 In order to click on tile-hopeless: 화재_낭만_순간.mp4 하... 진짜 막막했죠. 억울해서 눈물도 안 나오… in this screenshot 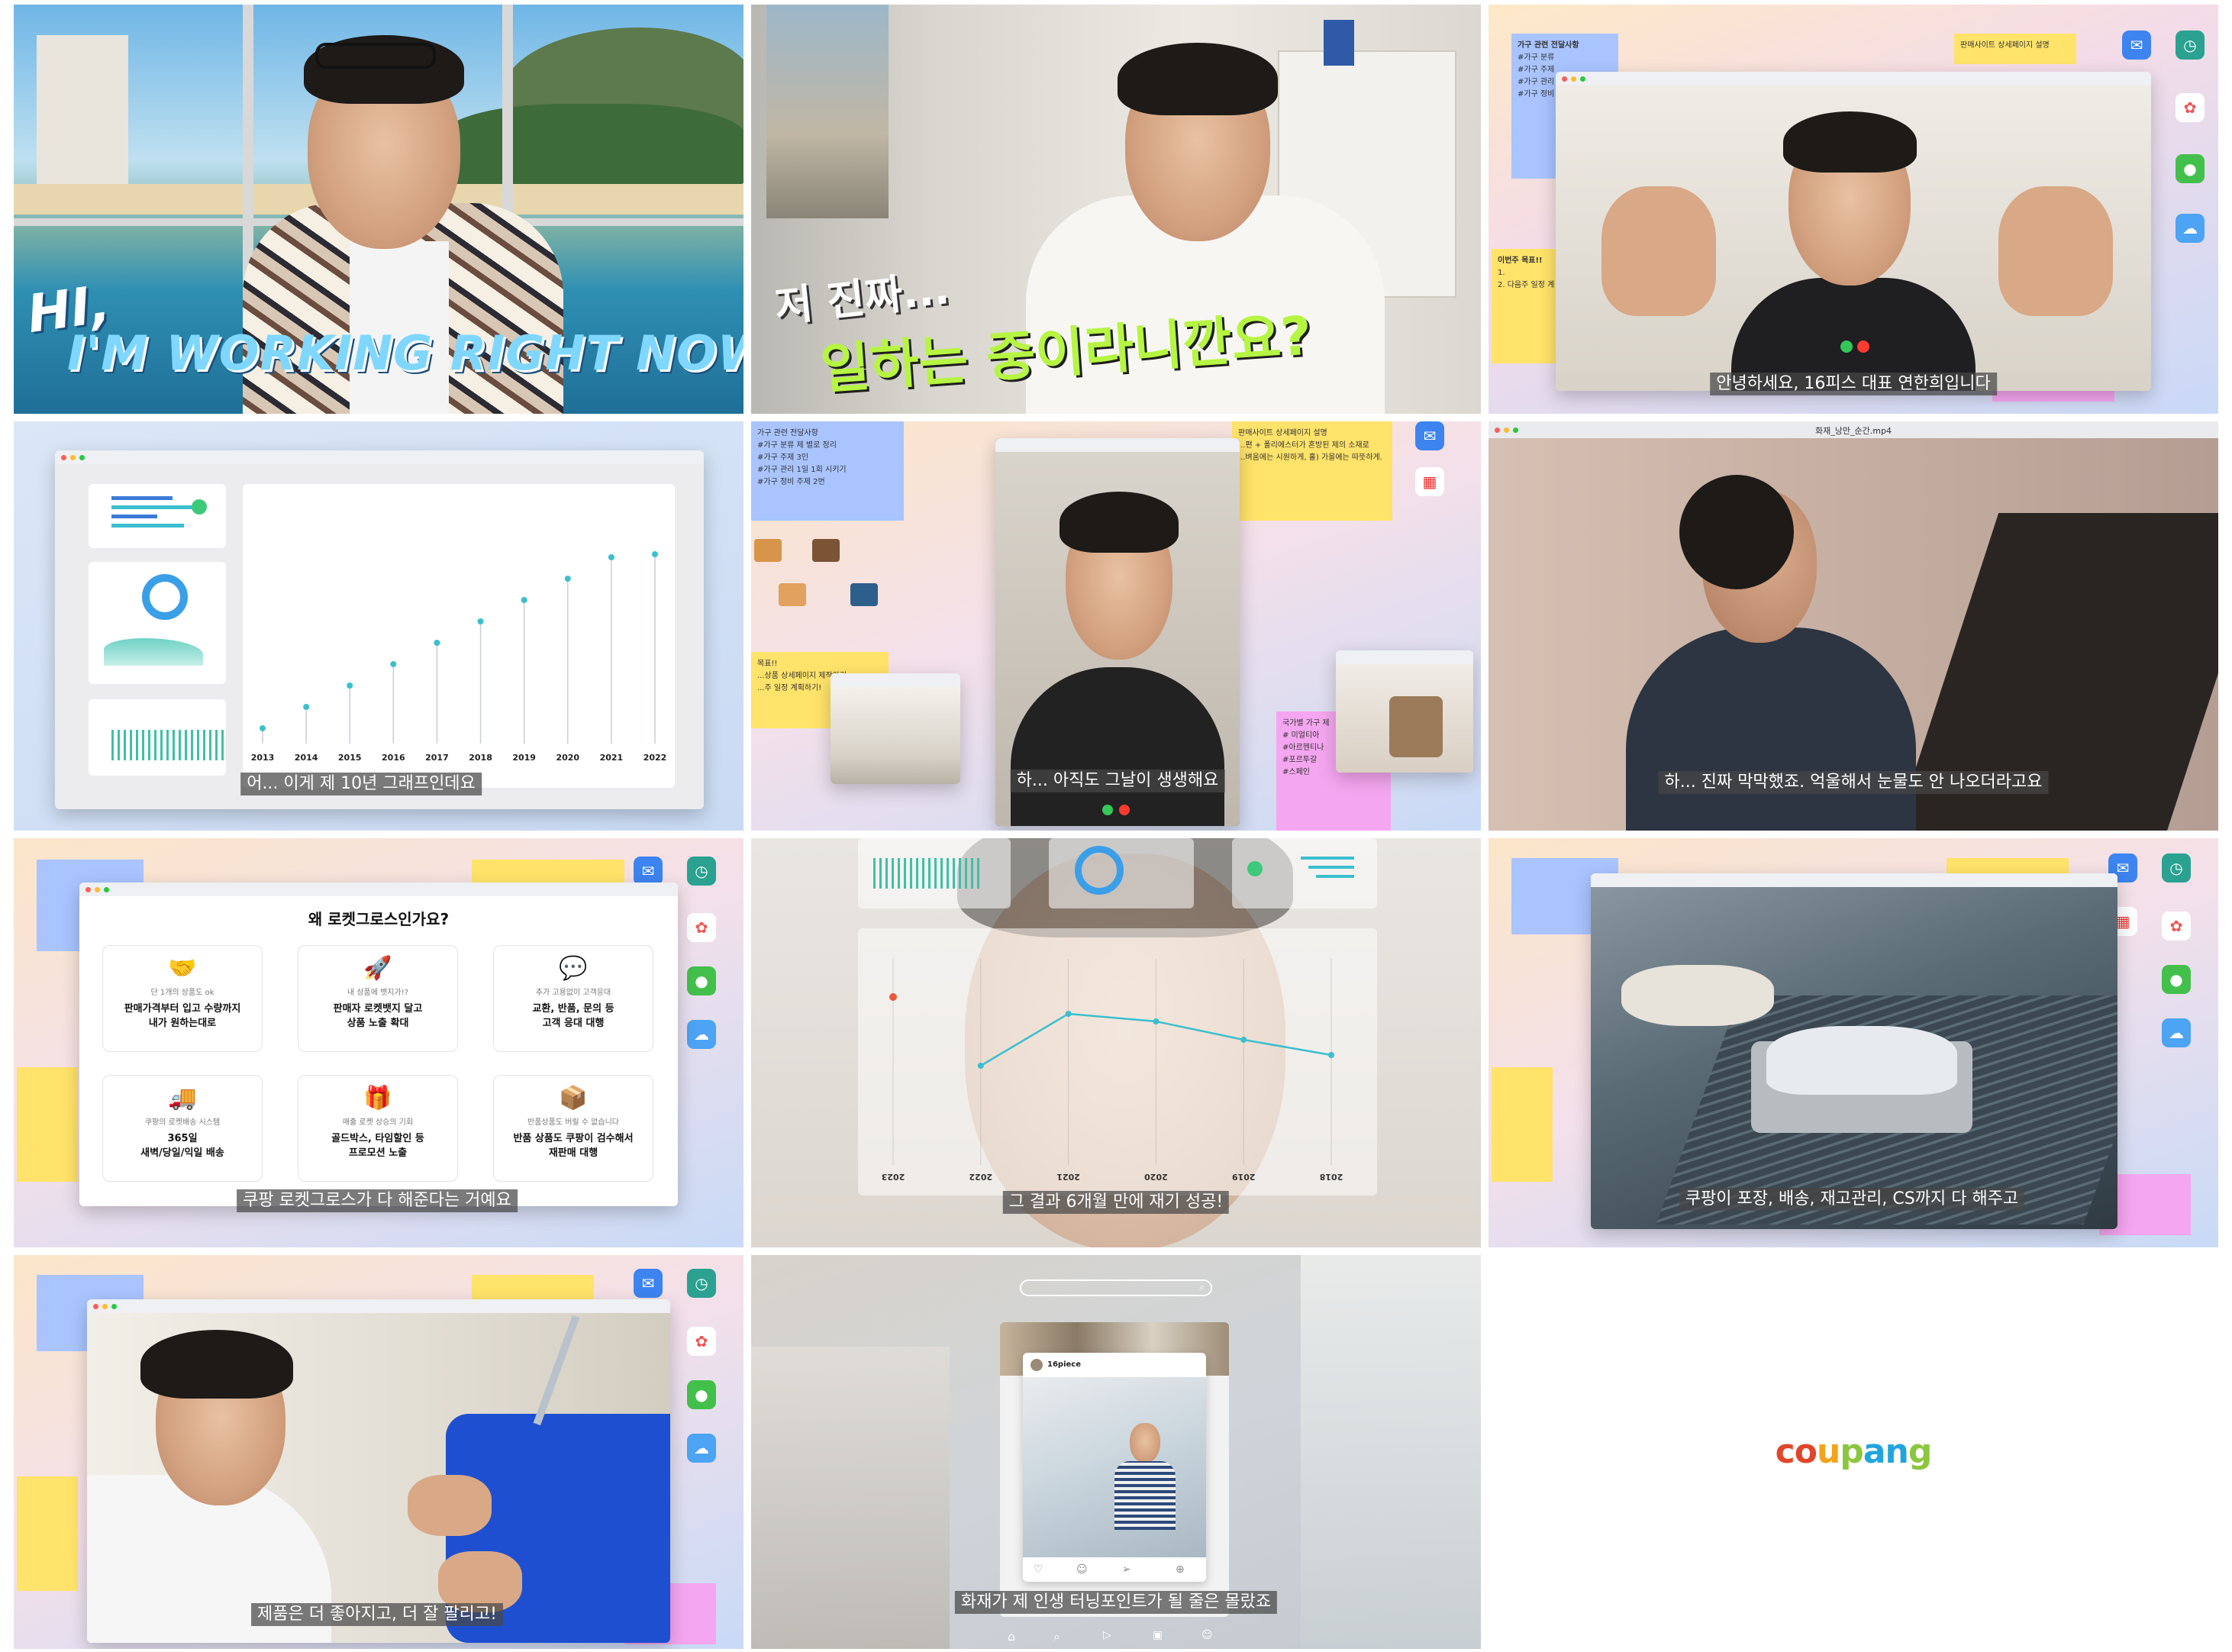, I will do `click(1854, 626)`.